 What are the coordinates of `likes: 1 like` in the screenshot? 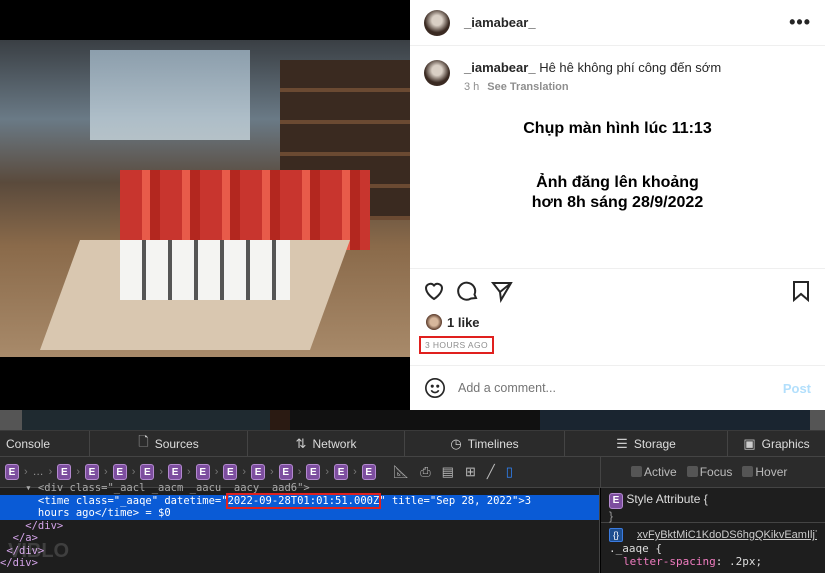 It's located at (453, 322).